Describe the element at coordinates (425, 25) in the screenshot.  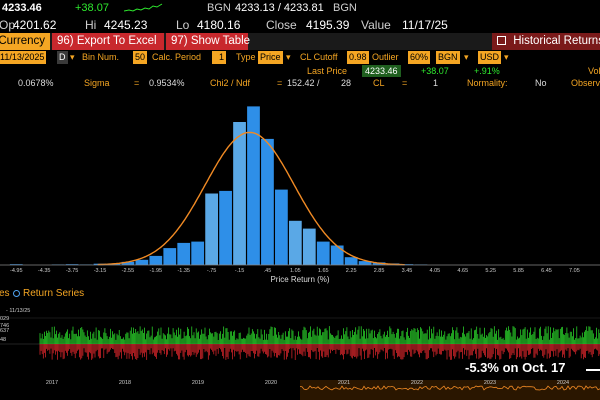
I see `value-date: 11/17/25` at that location.